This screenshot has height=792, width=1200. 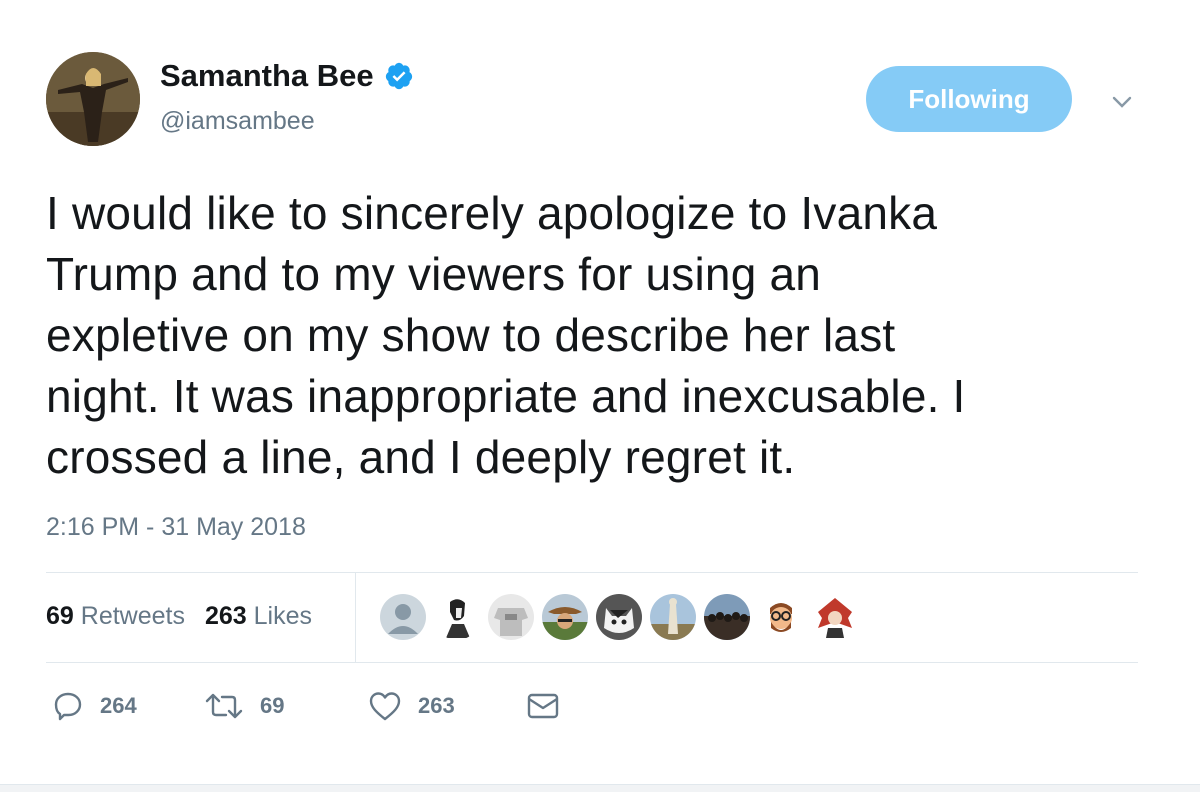 I want to click on heart-icon, so click(x=385, y=706).